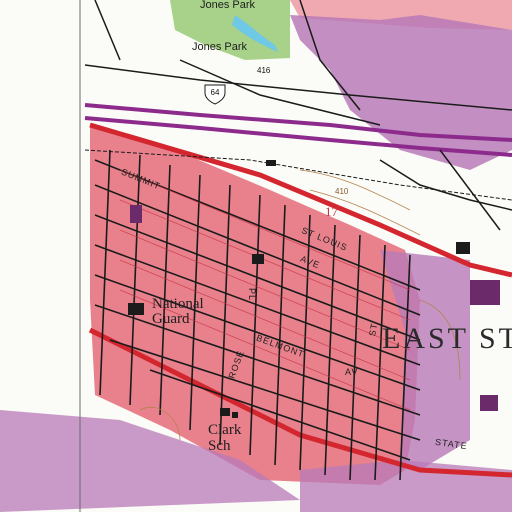 This screenshot has height=512, width=512. What do you see at coordinates (219, 446) in the screenshot?
I see `sch-label: Sch` at bounding box center [219, 446].